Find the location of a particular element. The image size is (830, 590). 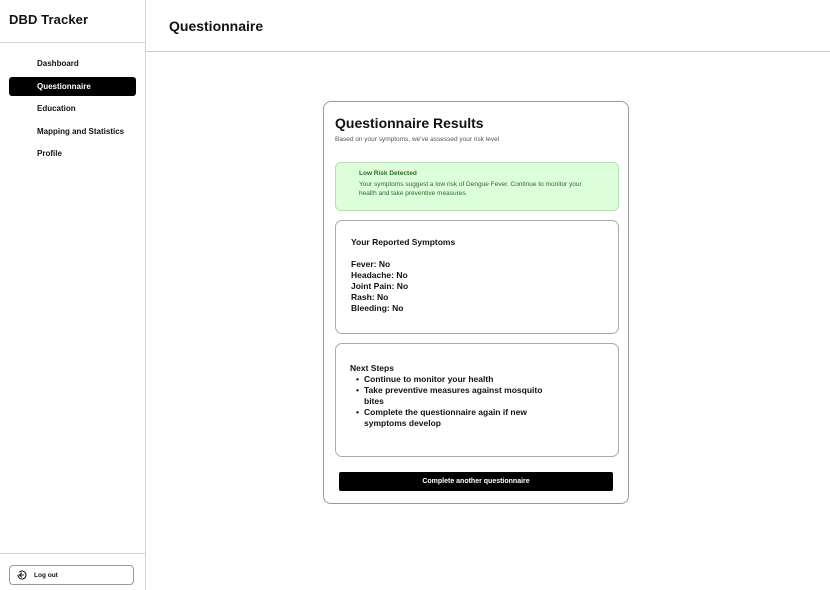

next-step-item: Continue to monitor your health is located at coordinates (460, 379).